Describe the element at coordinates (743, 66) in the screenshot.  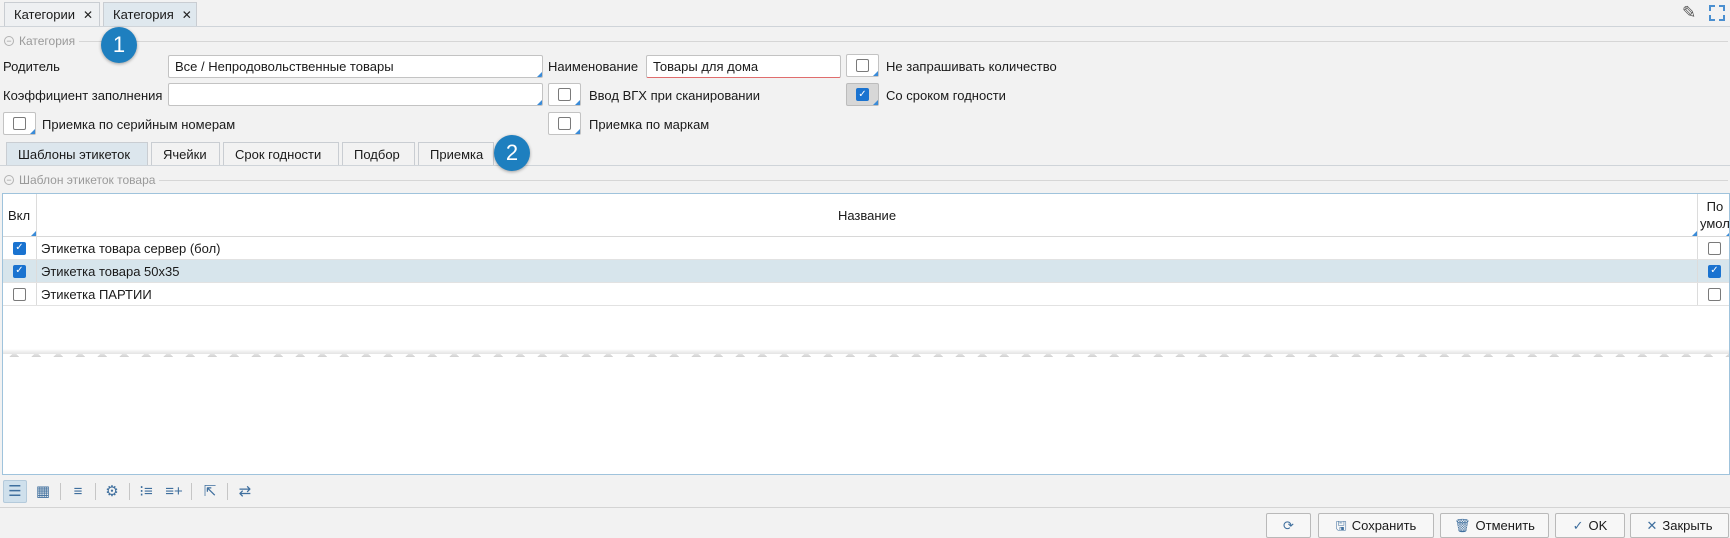
I see `name-field: Товары для дома` at that location.